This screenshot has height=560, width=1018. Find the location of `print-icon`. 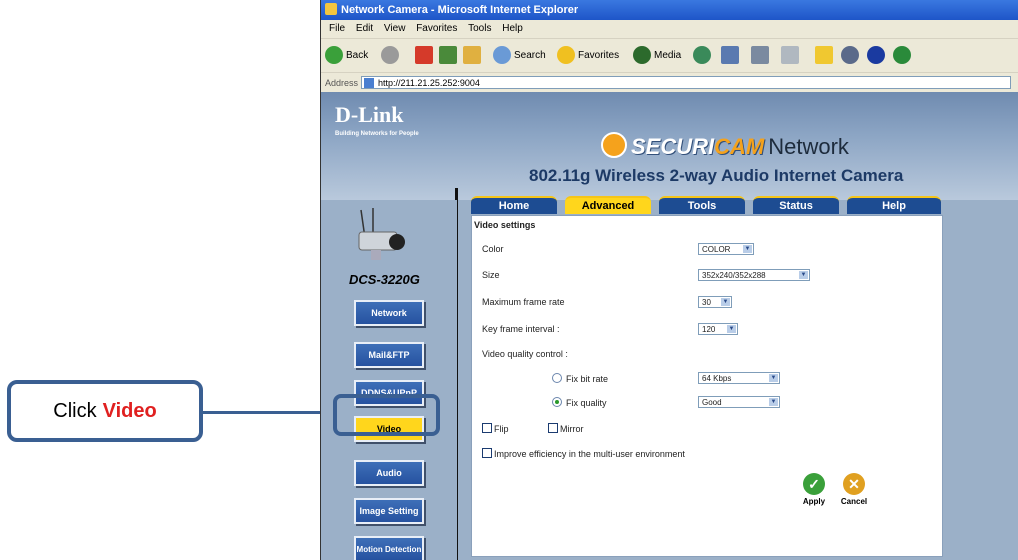

print-icon is located at coordinates (760, 55).